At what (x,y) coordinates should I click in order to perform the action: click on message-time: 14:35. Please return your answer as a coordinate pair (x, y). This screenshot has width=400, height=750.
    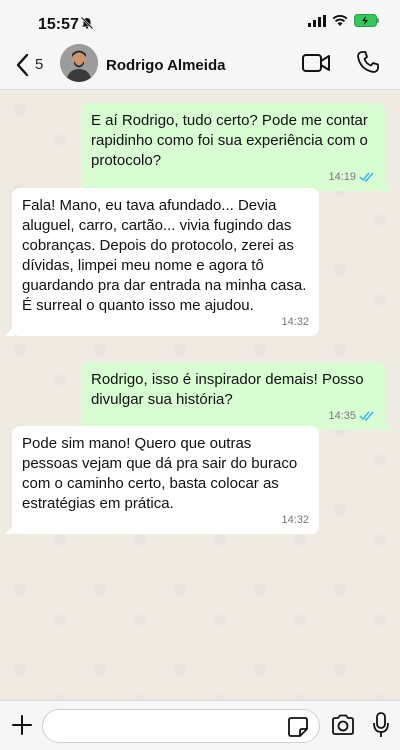
    Looking at the image, I should click on (342, 416).